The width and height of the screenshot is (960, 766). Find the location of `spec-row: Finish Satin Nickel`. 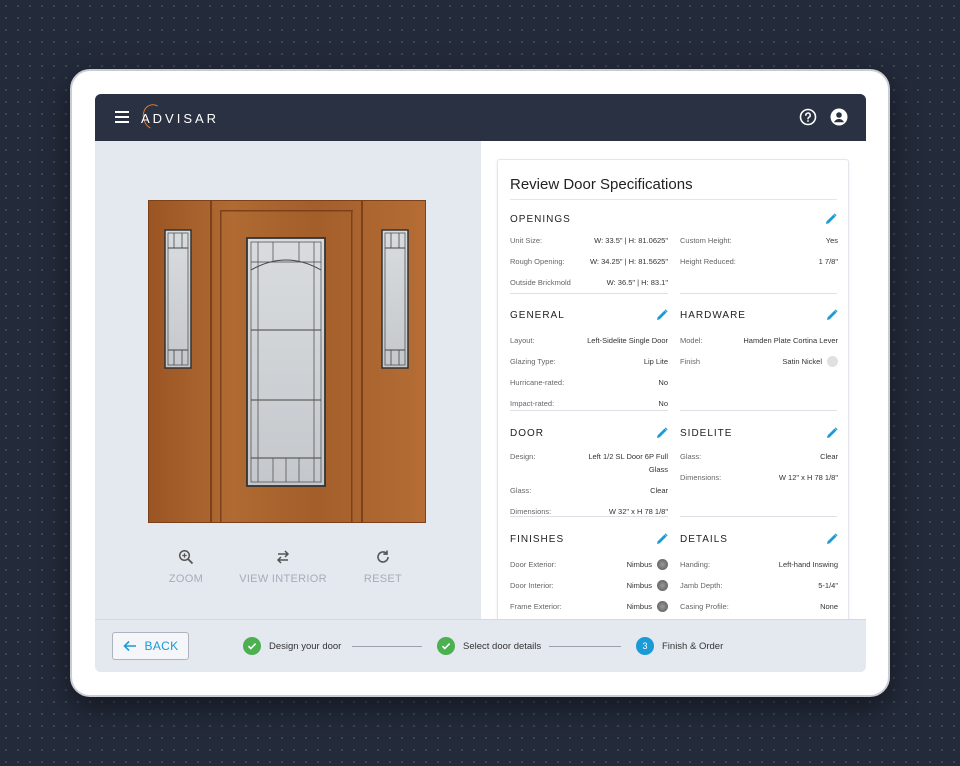

spec-row: Finish Satin Nickel is located at coordinates (759, 361).